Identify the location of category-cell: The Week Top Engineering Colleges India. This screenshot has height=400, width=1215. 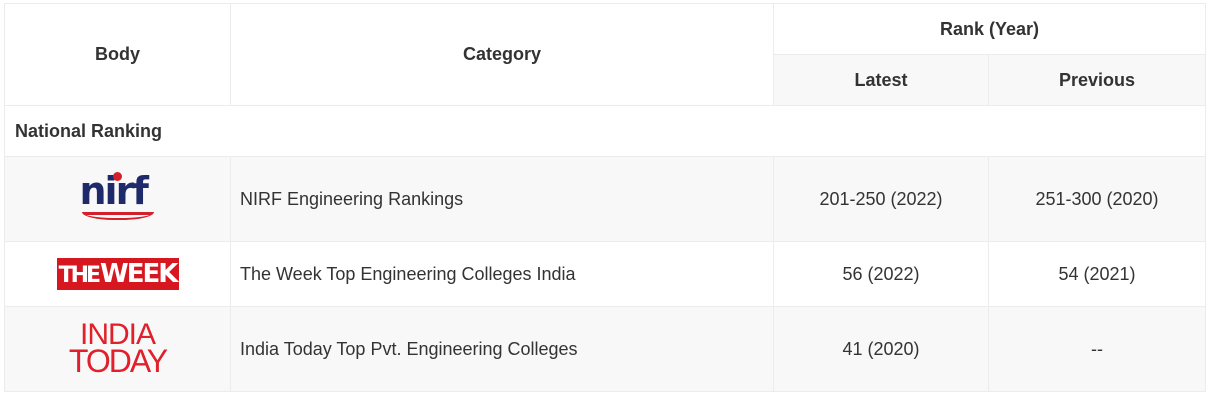
(502, 274).